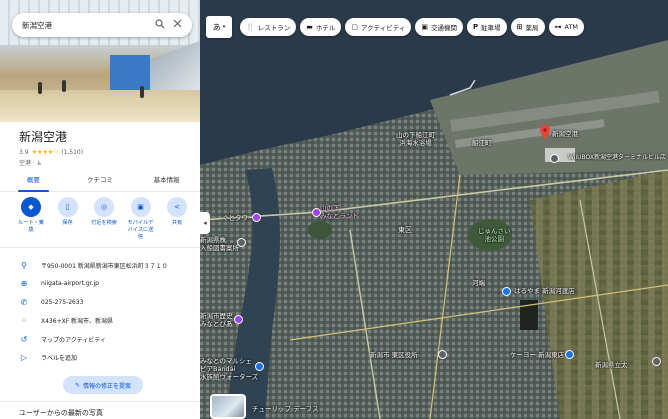 Image resolution: width=668 pixels, height=419 pixels. What do you see at coordinates (532, 28) in the screenshot?
I see `chip-label: 薬局` at bounding box center [532, 28].